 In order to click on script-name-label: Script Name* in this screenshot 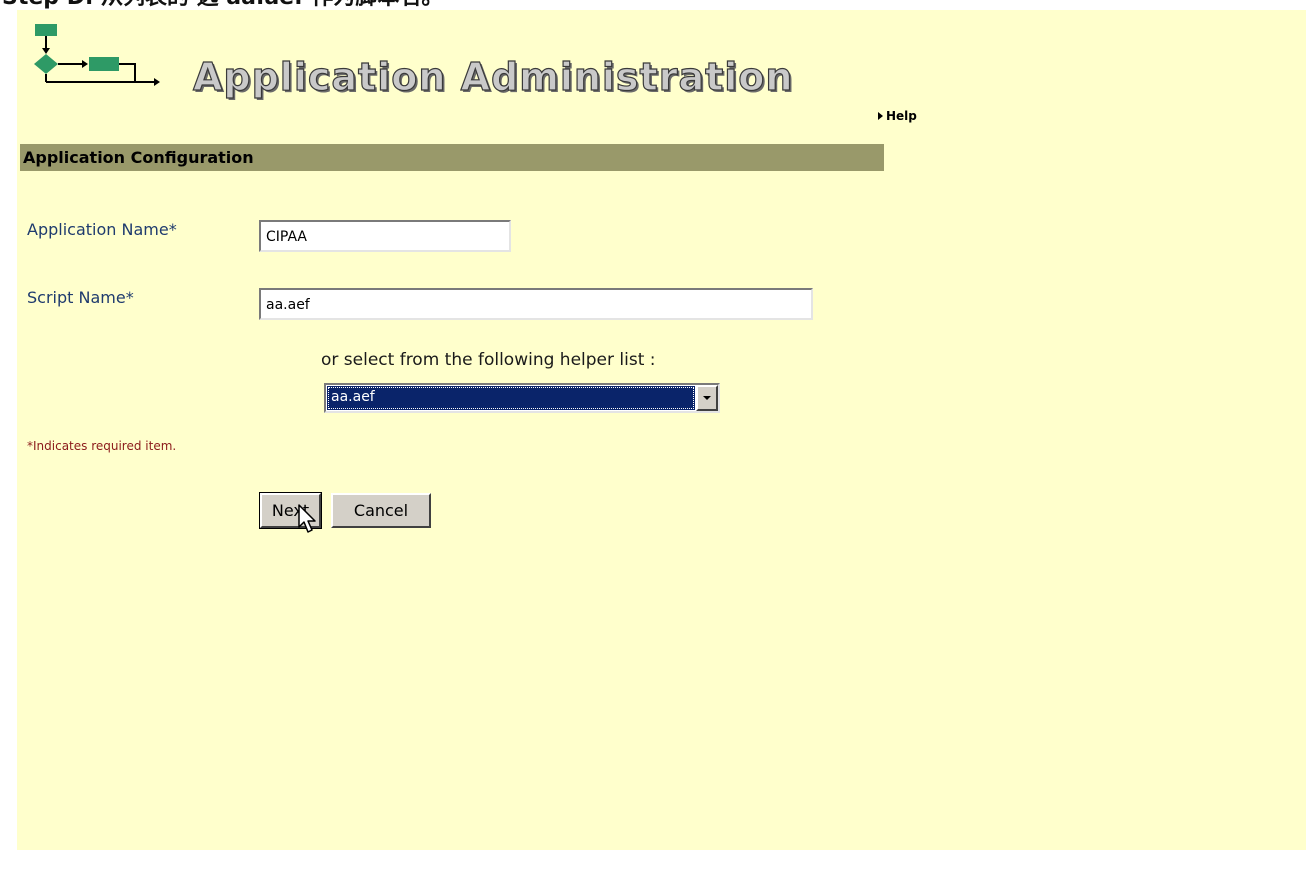, I will do `click(80, 297)`.